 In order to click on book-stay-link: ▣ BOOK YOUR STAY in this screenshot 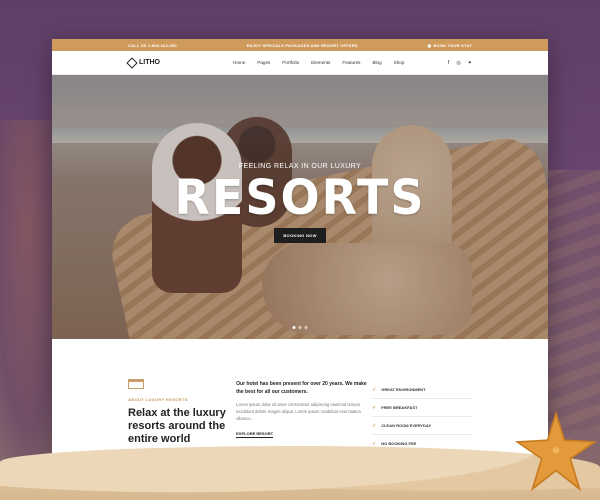, I will do `click(449, 45)`.